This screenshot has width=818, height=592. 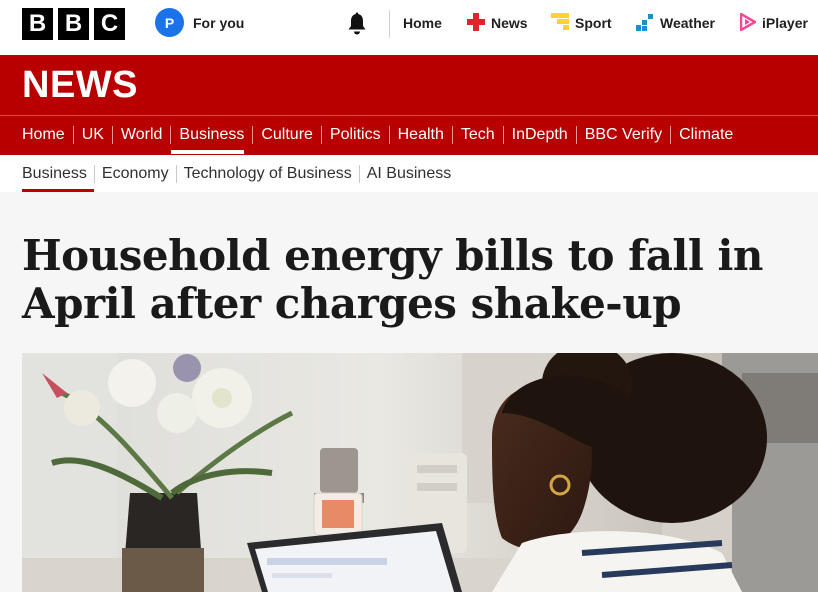 I want to click on main-nav-item-home: Home, so click(x=47, y=135).